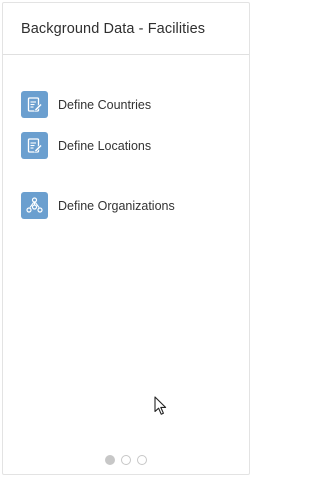  I want to click on define-organizations-link: Define Organizations, so click(98, 205).